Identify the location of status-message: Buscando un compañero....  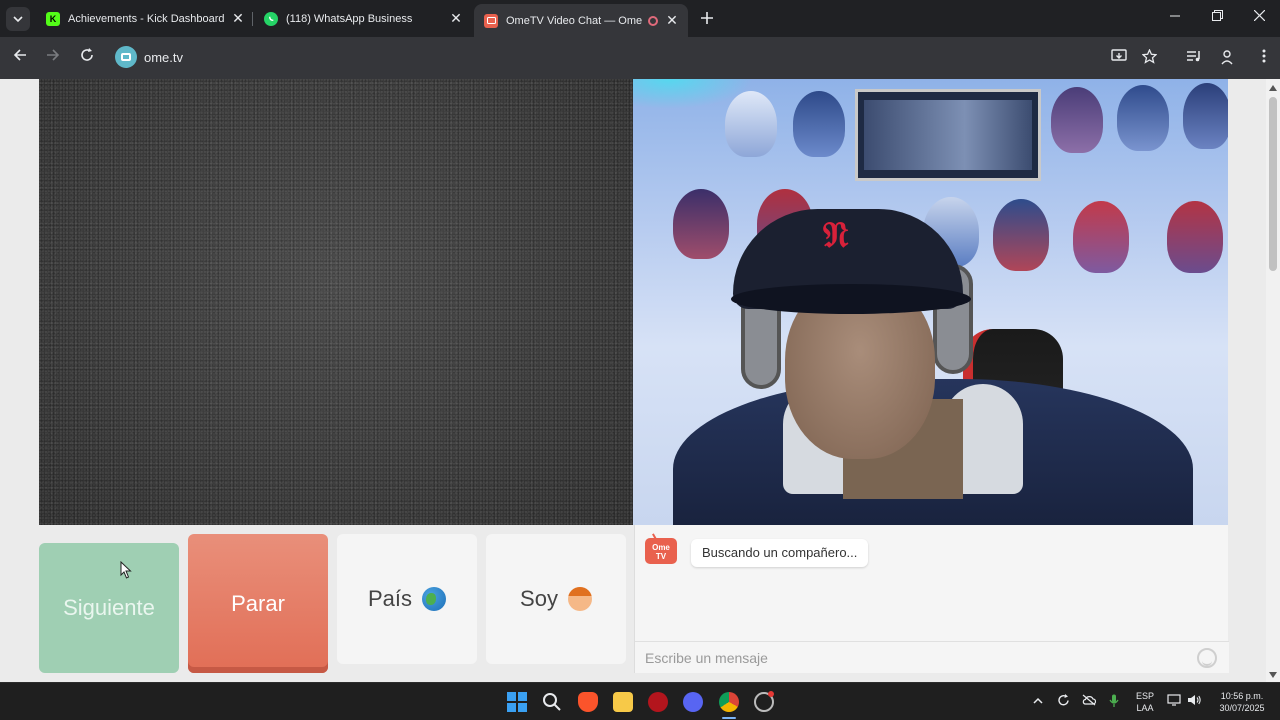
(780, 553).